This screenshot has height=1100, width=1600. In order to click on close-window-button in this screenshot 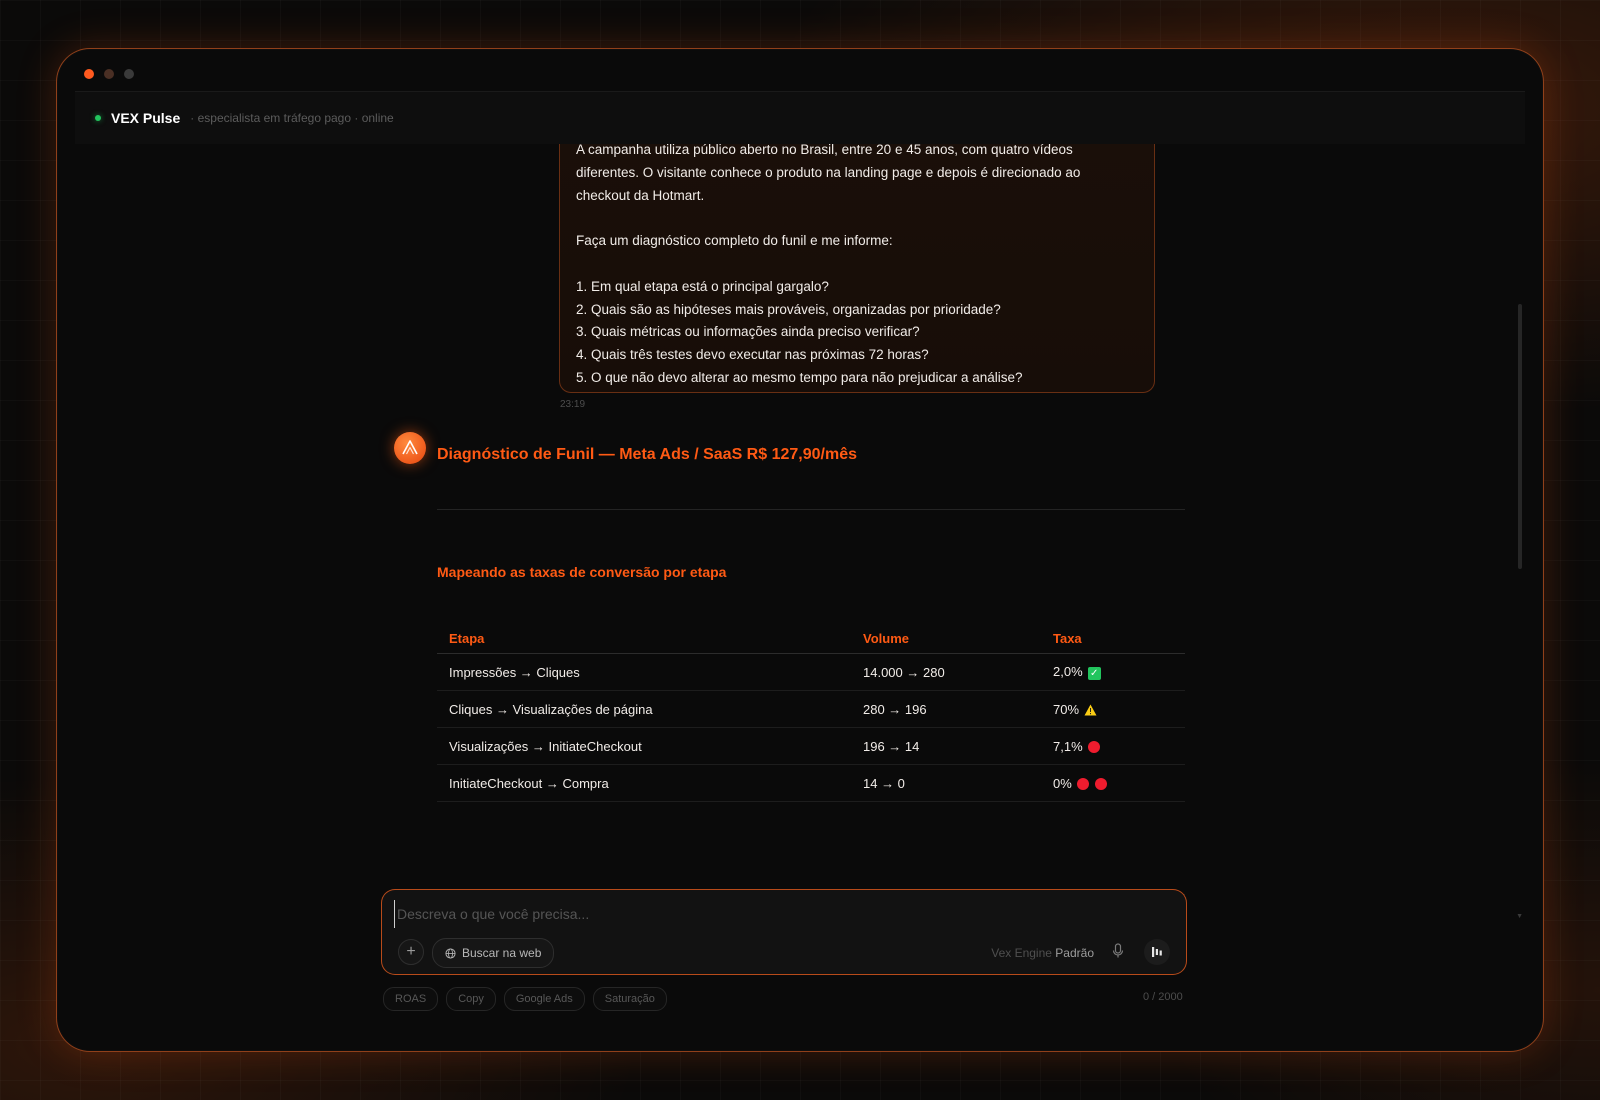, I will do `click(89, 74)`.